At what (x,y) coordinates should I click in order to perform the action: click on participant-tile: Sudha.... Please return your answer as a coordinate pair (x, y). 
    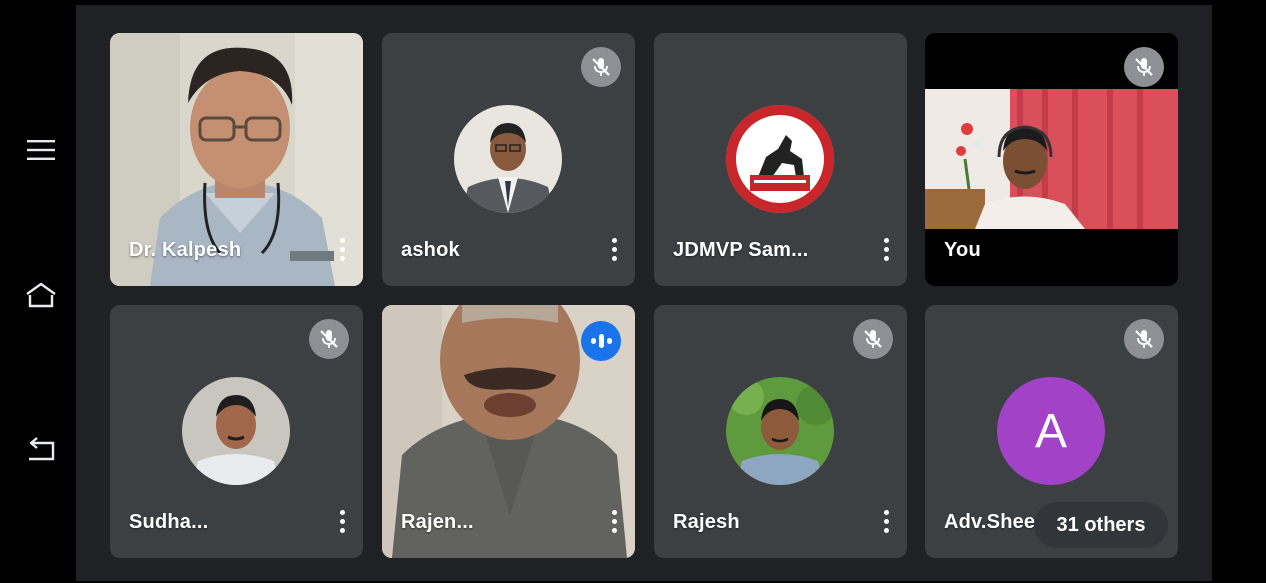
    Looking at the image, I should click on (236, 431).